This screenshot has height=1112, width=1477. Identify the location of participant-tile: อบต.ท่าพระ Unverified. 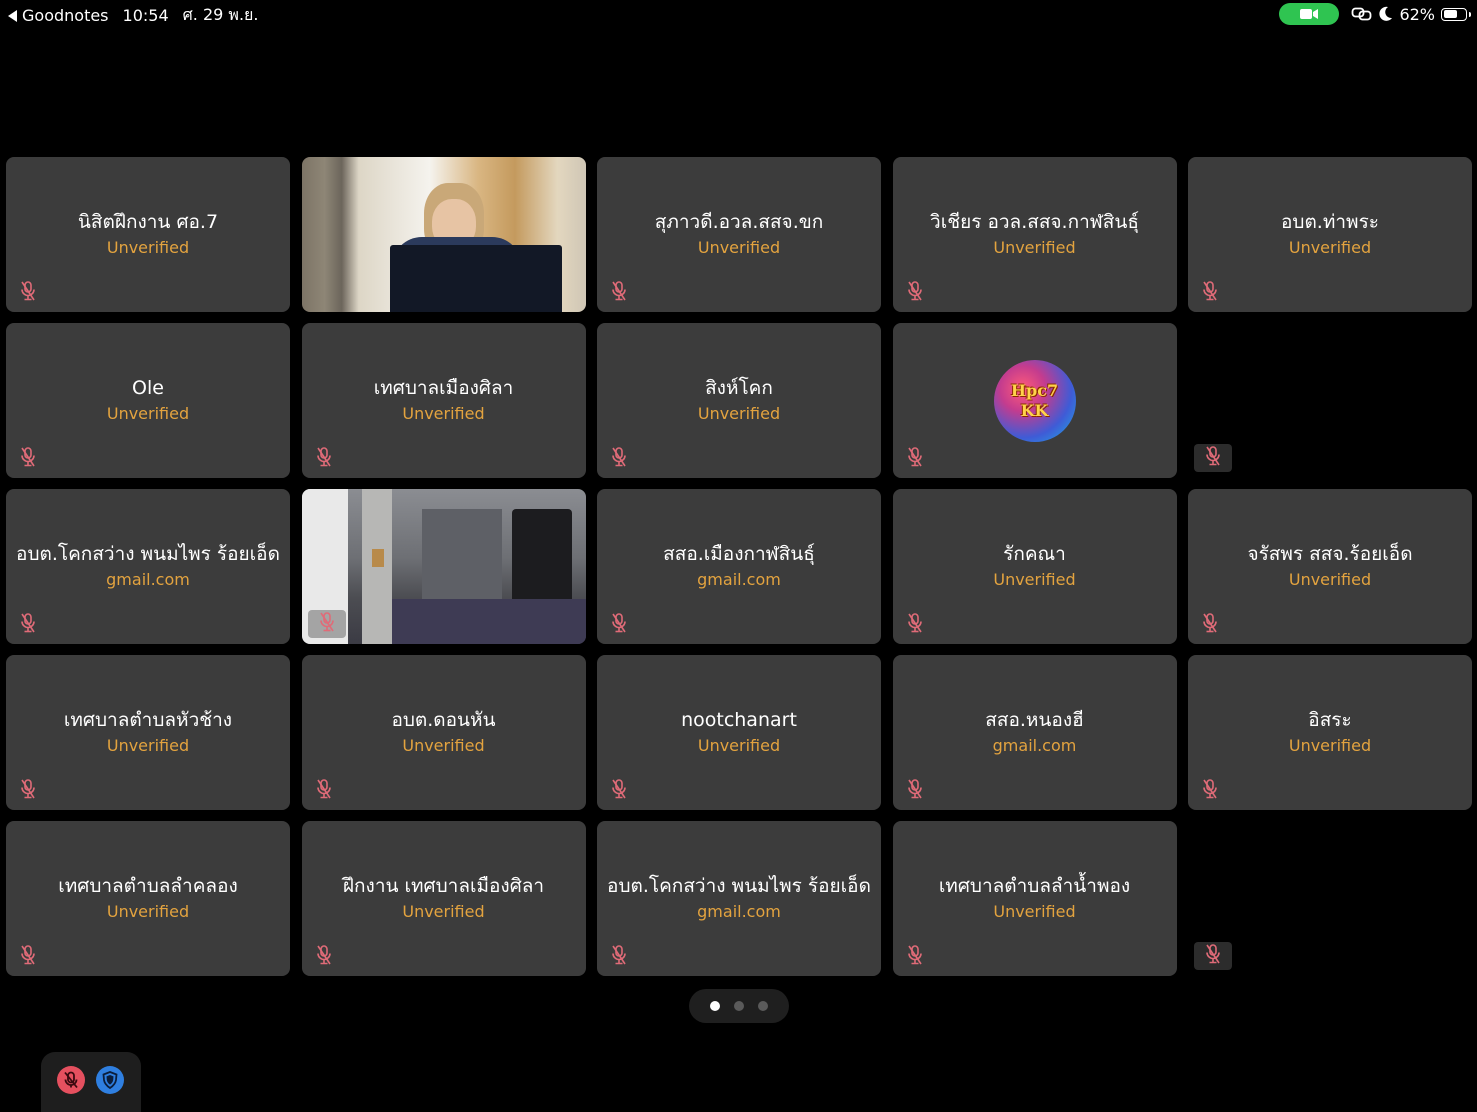
(1330, 234).